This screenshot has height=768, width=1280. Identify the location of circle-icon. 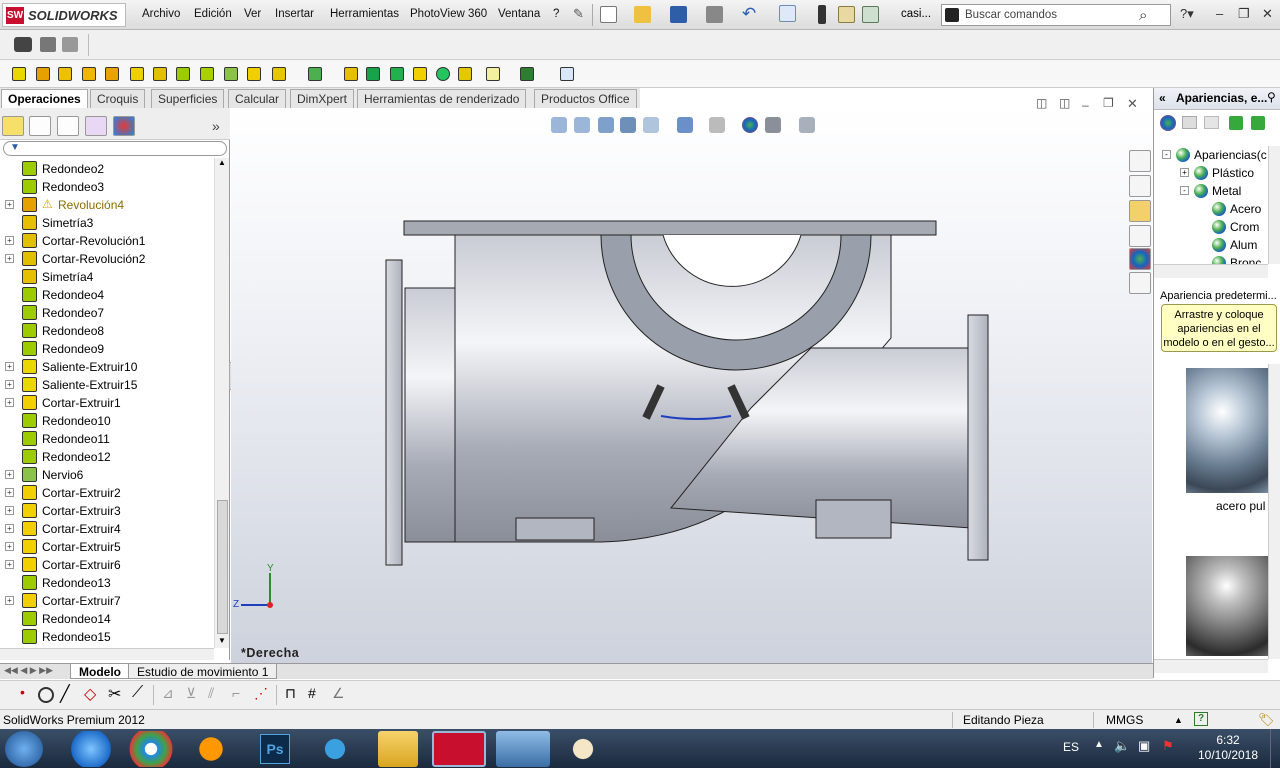
(46, 695).